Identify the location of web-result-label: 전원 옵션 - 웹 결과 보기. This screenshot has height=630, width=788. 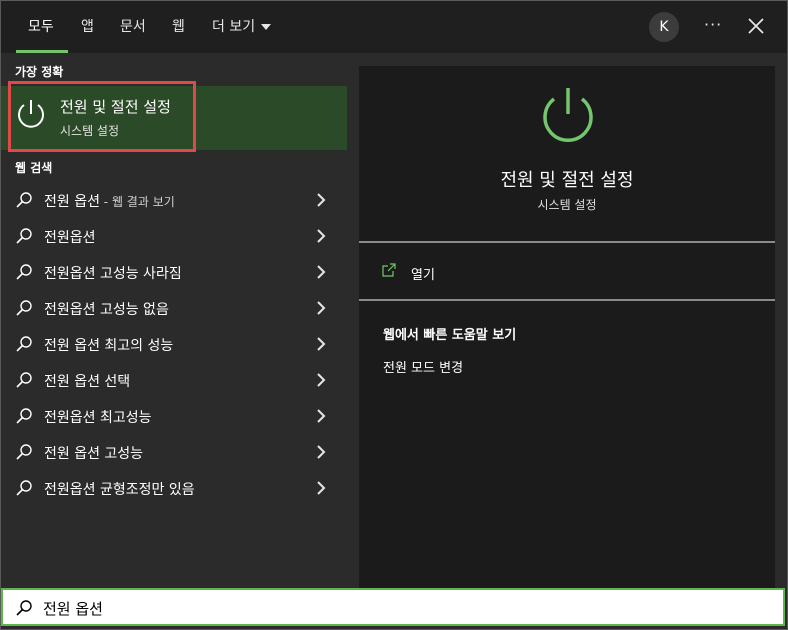
(109, 201).